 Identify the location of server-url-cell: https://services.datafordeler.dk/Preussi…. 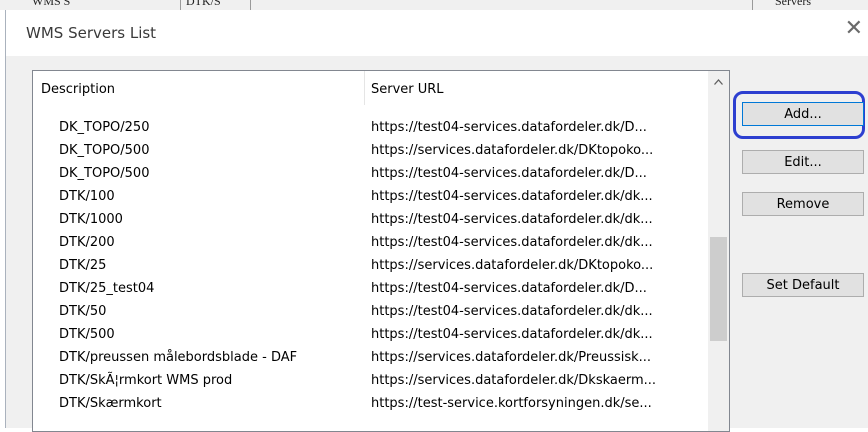
(511, 357).